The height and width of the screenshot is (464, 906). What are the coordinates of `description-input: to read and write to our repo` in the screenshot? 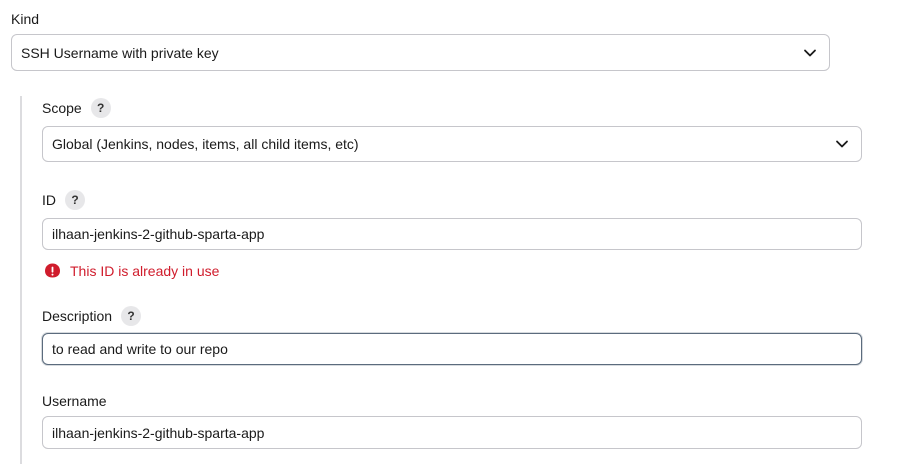 It's located at (452, 349).